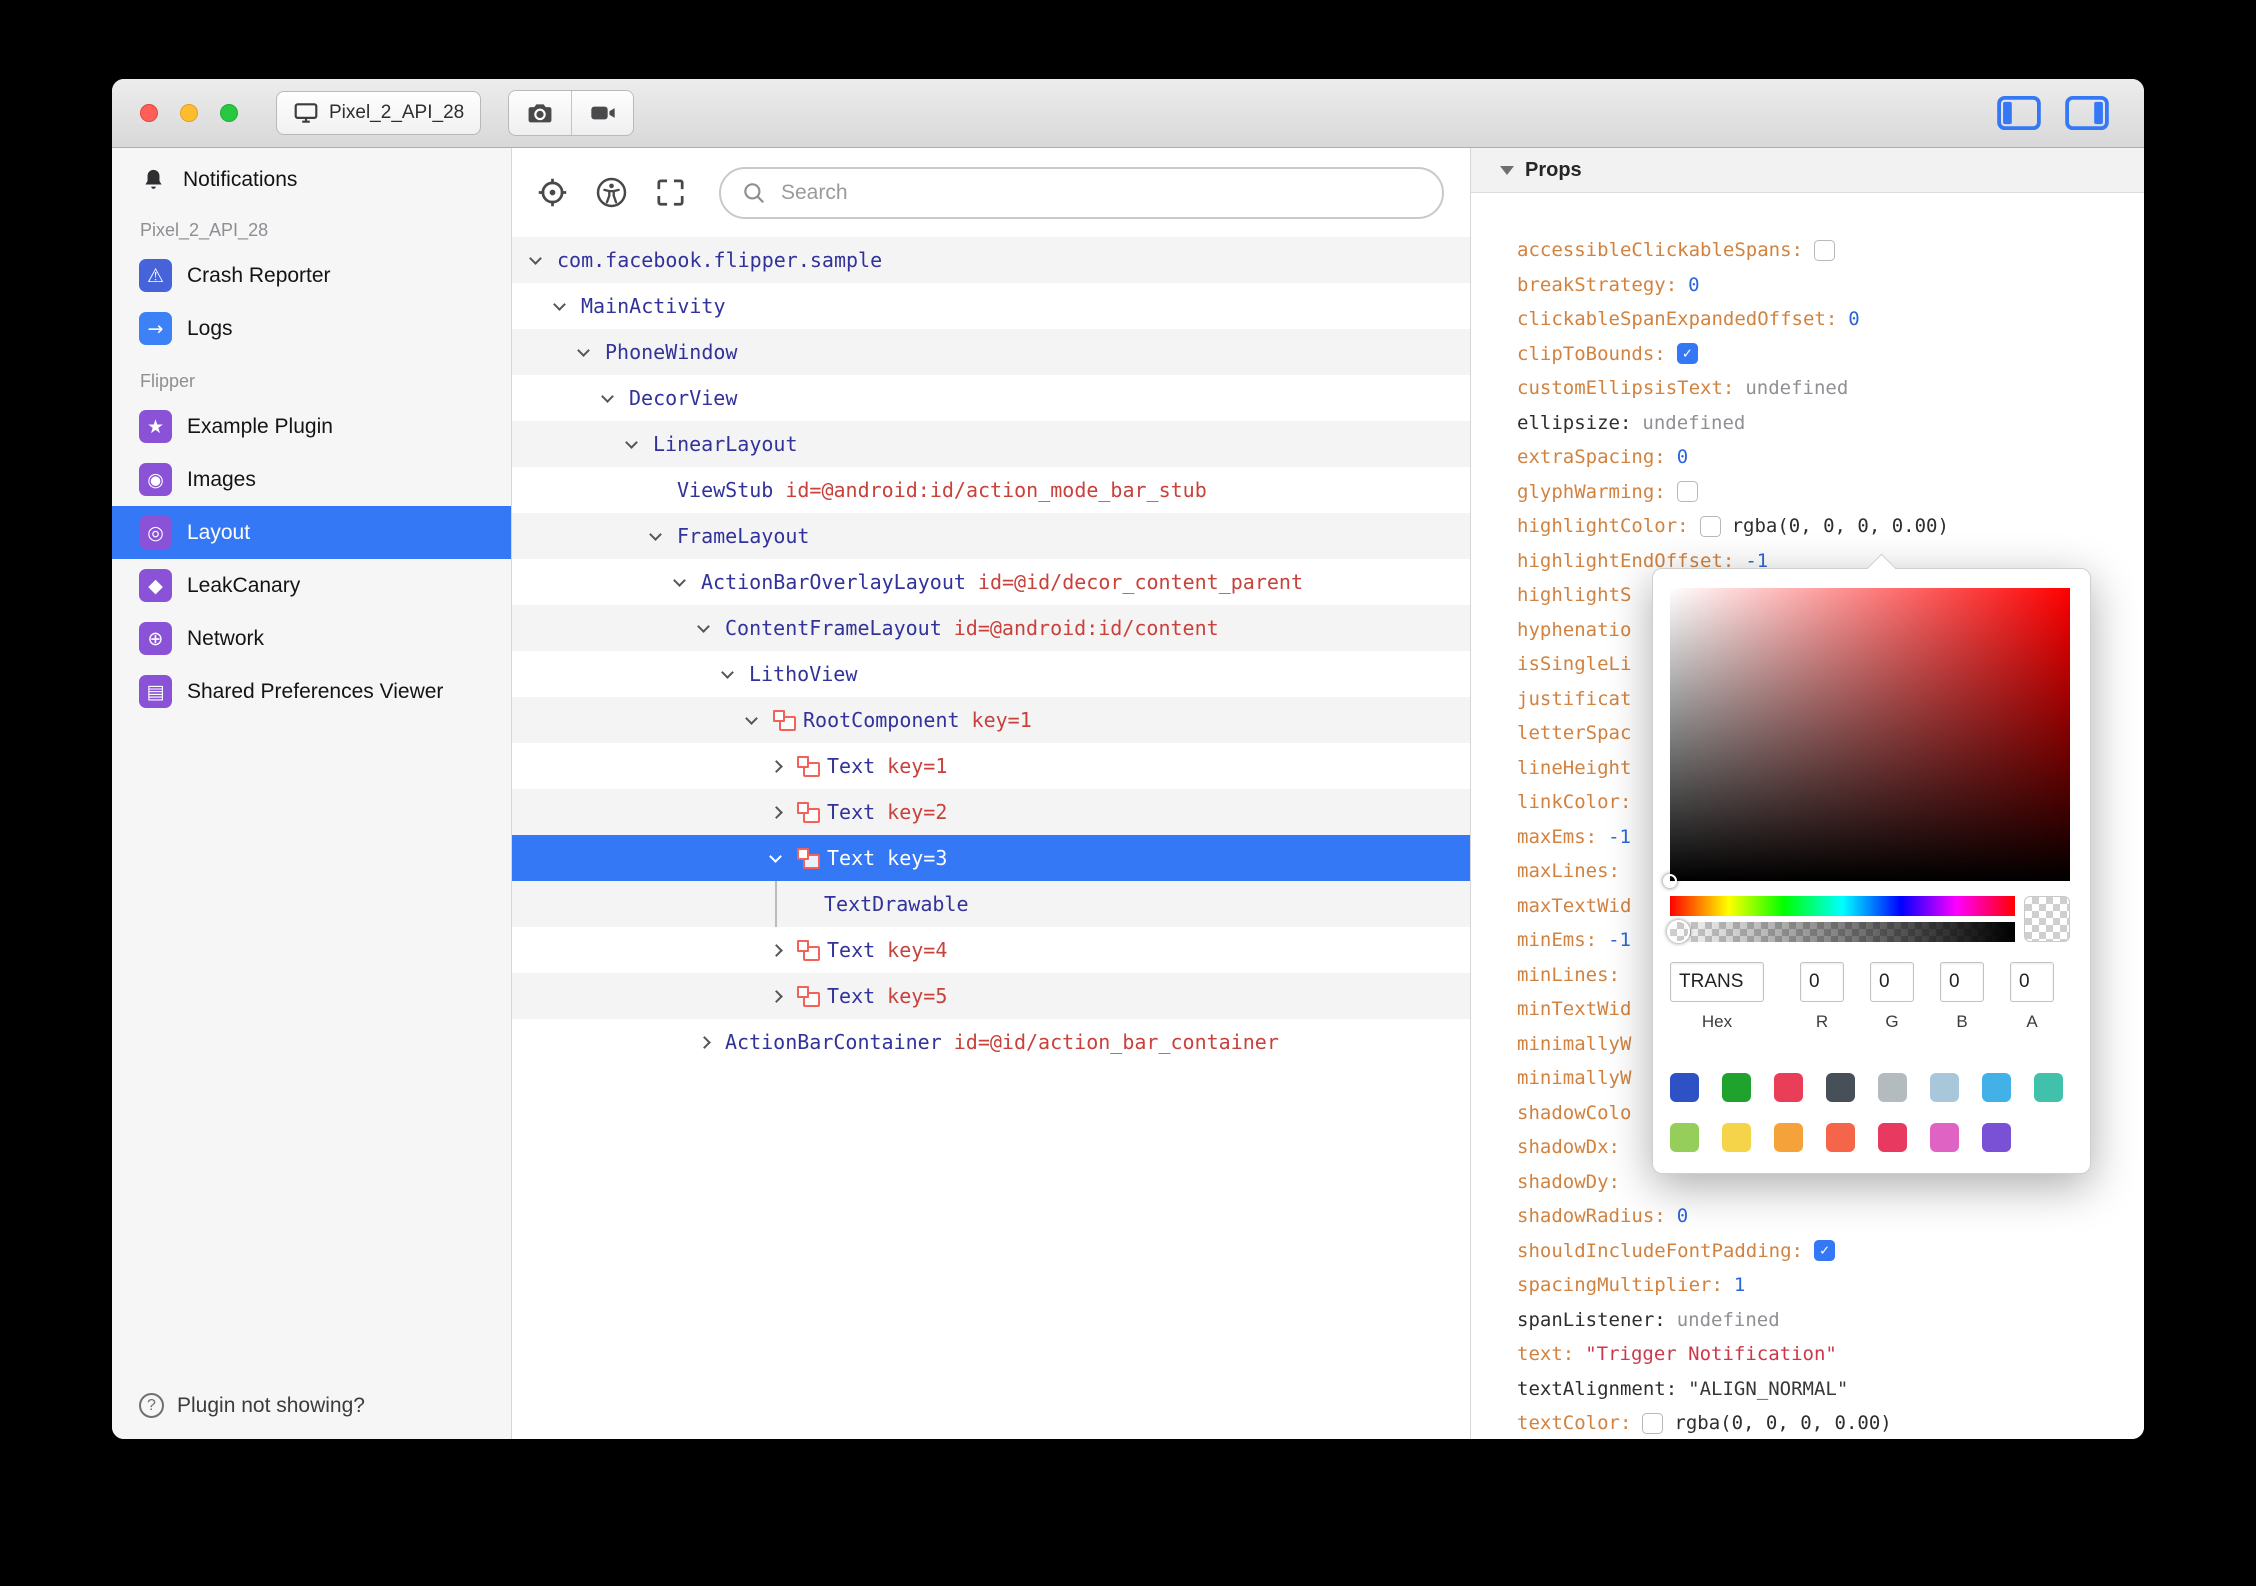 The height and width of the screenshot is (1586, 2256). Describe the element at coordinates (991, 306) in the screenshot. I see `tree-row-mainactivity: MainActivity` at that location.